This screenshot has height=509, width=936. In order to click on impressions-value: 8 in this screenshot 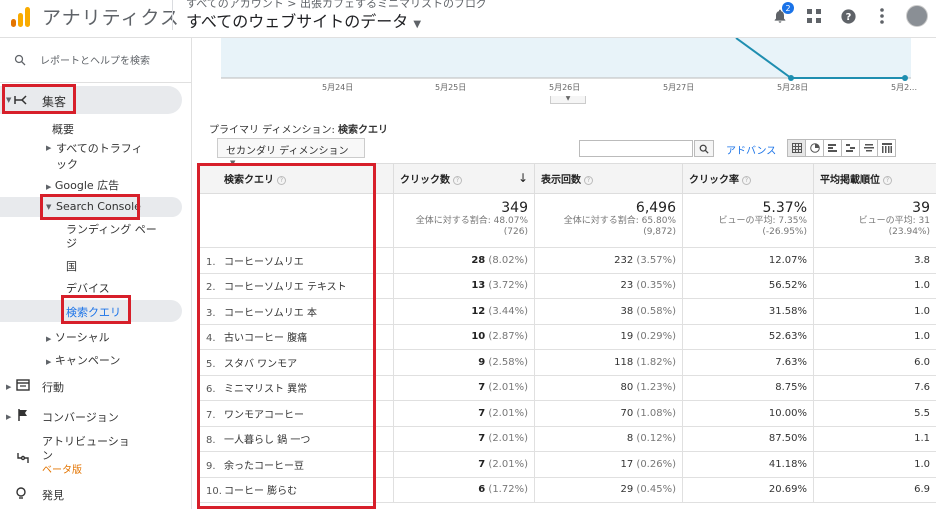, I will do `click(630, 439)`.